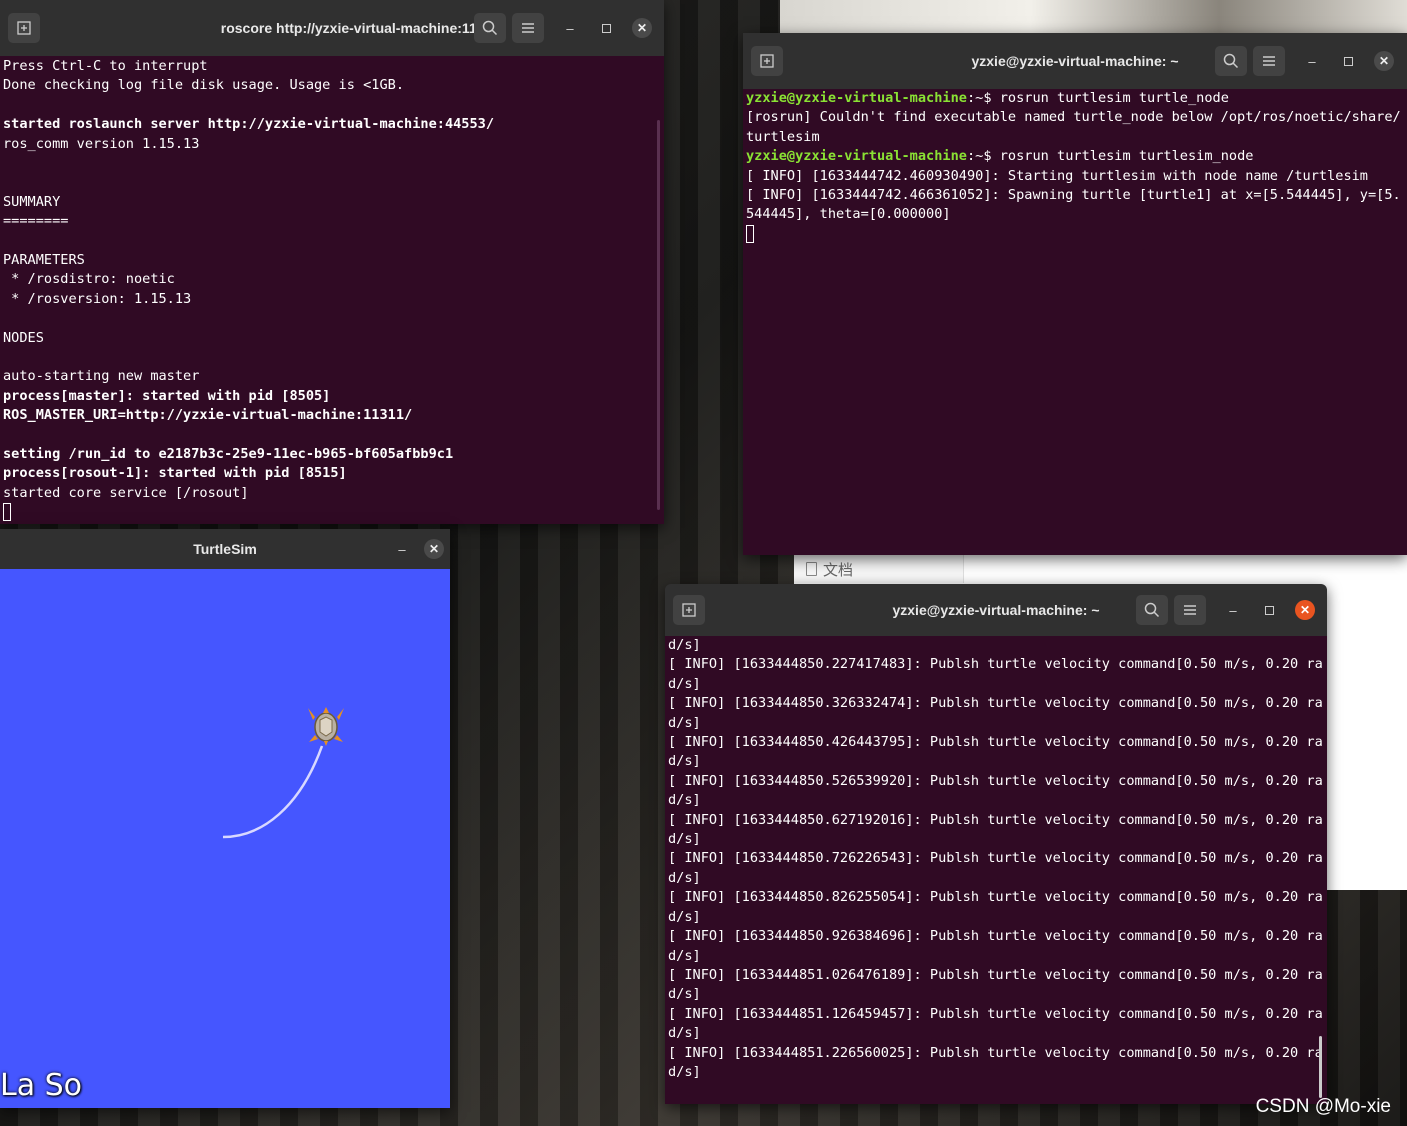 This screenshot has height=1126, width=1407. What do you see at coordinates (225, 549) in the screenshot?
I see `titlebar: TurtleSim – ✕` at bounding box center [225, 549].